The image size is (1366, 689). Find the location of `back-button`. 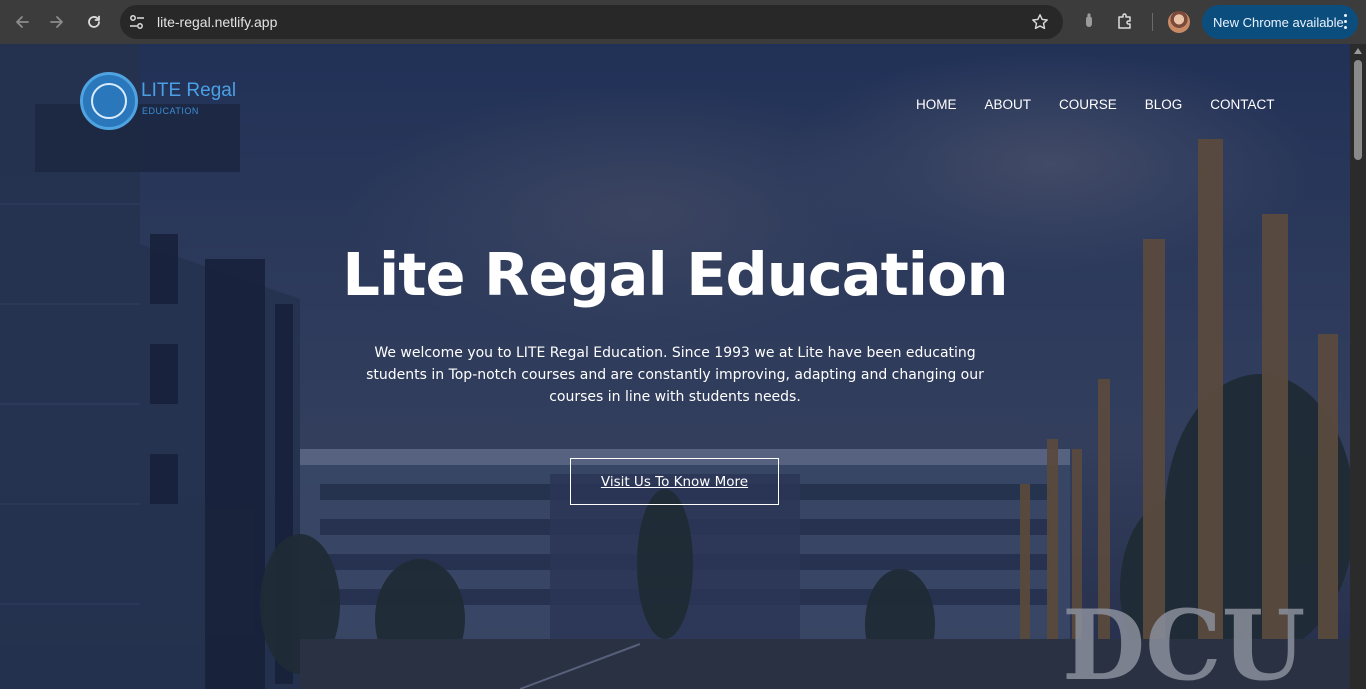

back-button is located at coordinates (22, 22).